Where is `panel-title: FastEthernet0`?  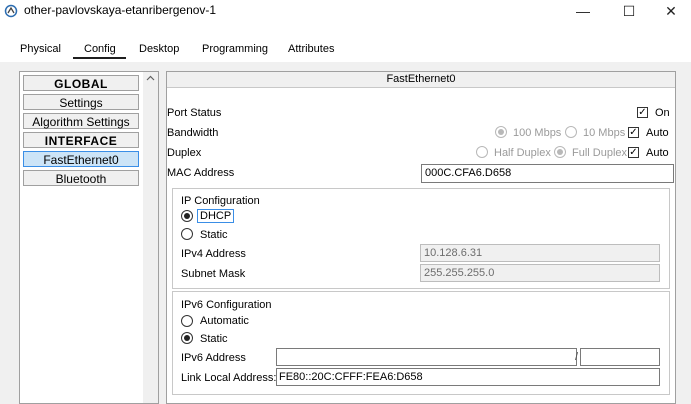
panel-title: FastEthernet0 is located at coordinates (421, 80).